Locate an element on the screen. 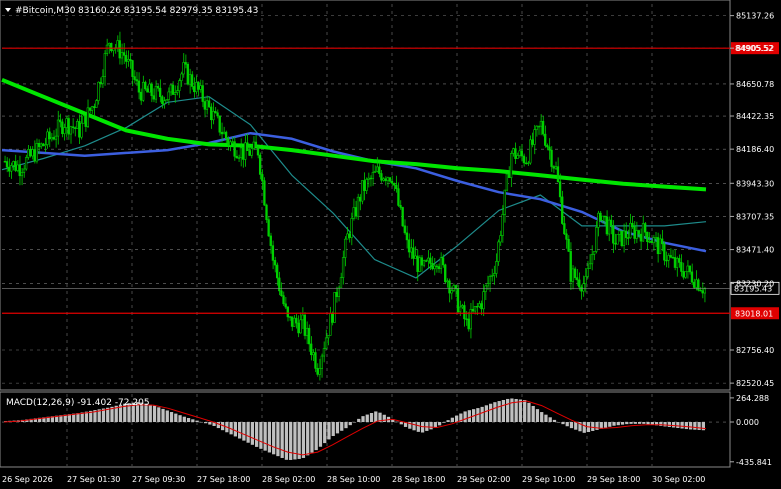 This screenshot has width=781, height=489. symbol-label: #Bitcoin,M30 is located at coordinates (45, 11).